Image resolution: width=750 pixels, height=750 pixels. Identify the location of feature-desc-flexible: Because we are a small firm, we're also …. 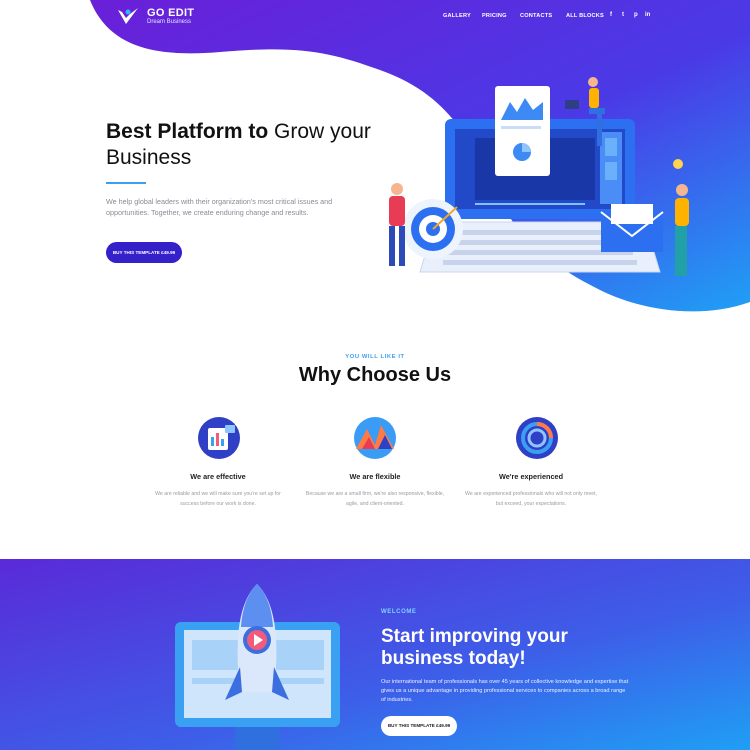
(375, 499).